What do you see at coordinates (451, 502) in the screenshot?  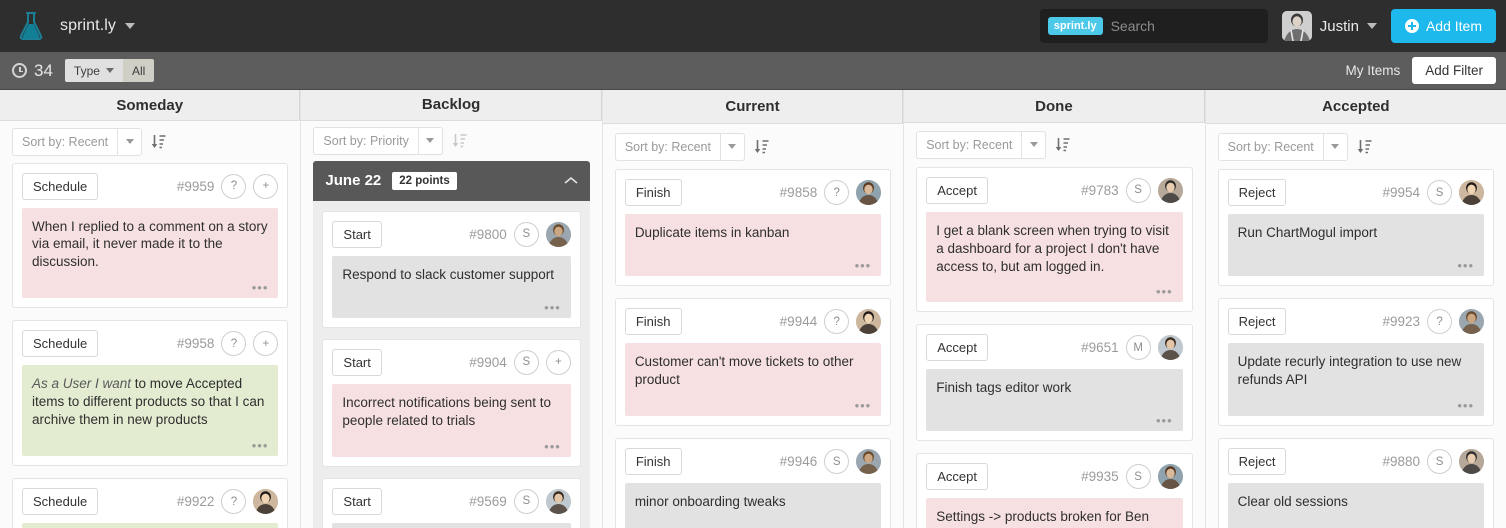 I see `card: Start #9569 S •••` at bounding box center [451, 502].